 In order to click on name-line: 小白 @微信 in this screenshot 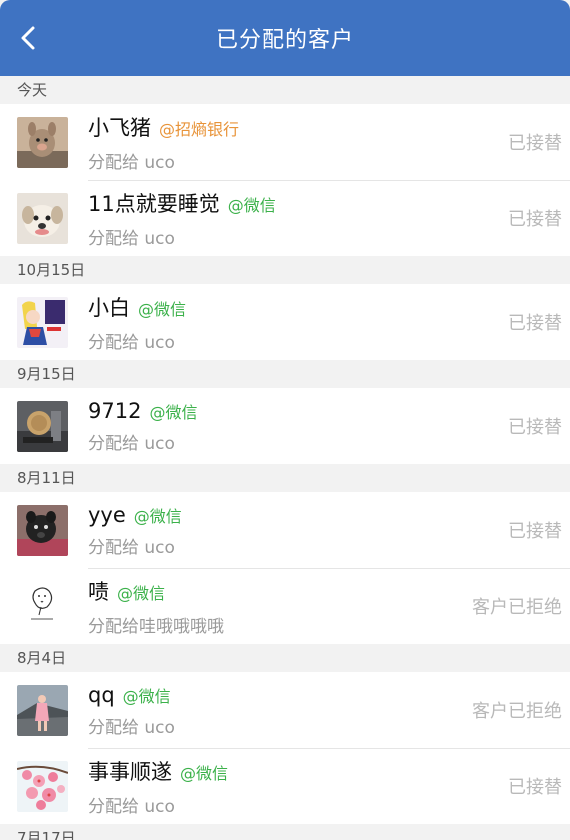, I will do `click(329, 307)`.